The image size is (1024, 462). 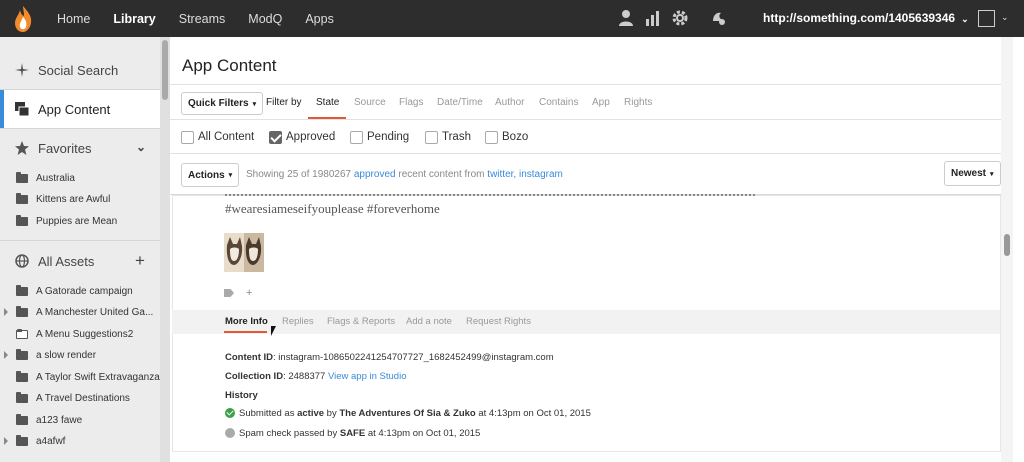 What do you see at coordinates (429, 321) in the screenshot?
I see `subtab-add-note: Add a note` at bounding box center [429, 321].